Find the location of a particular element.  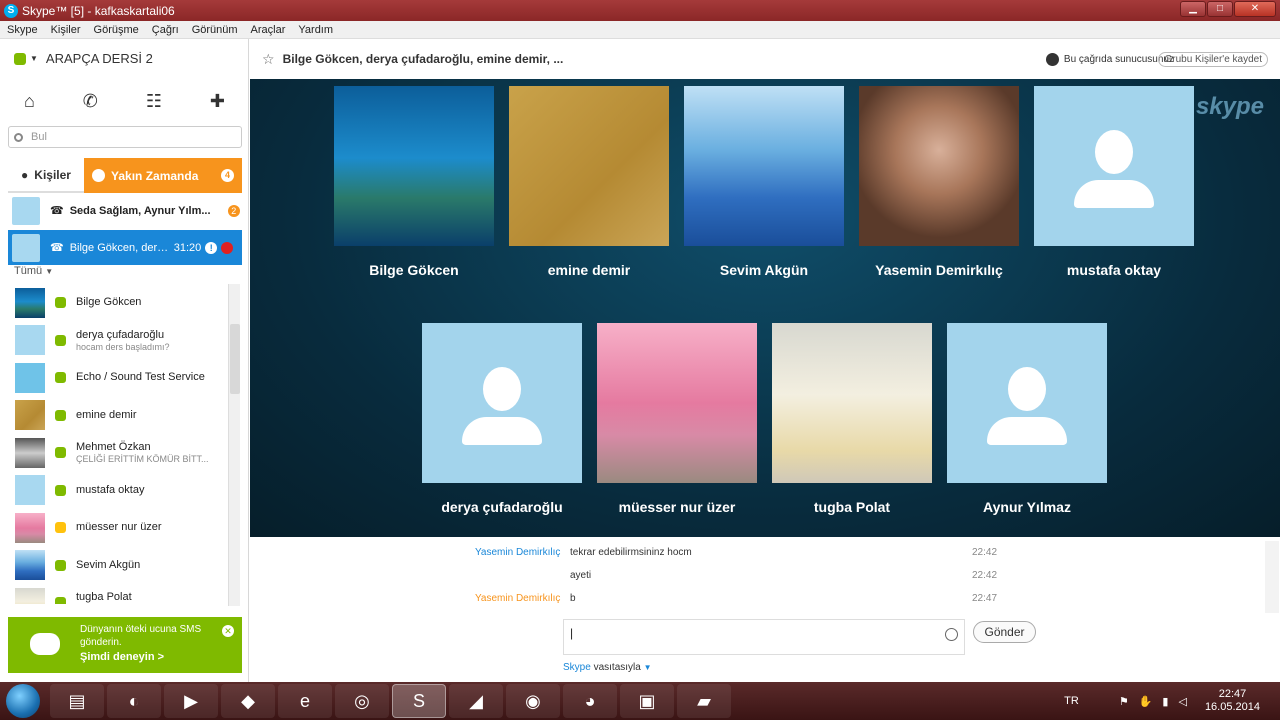

language-indicator: TR is located at coordinates (1071, 701).